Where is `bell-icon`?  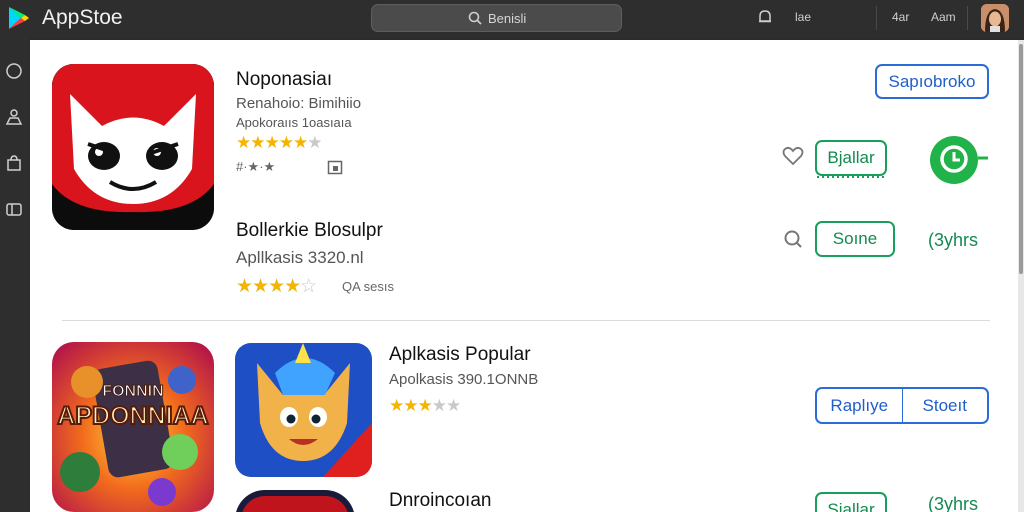
bell-icon is located at coordinates (765, 17).